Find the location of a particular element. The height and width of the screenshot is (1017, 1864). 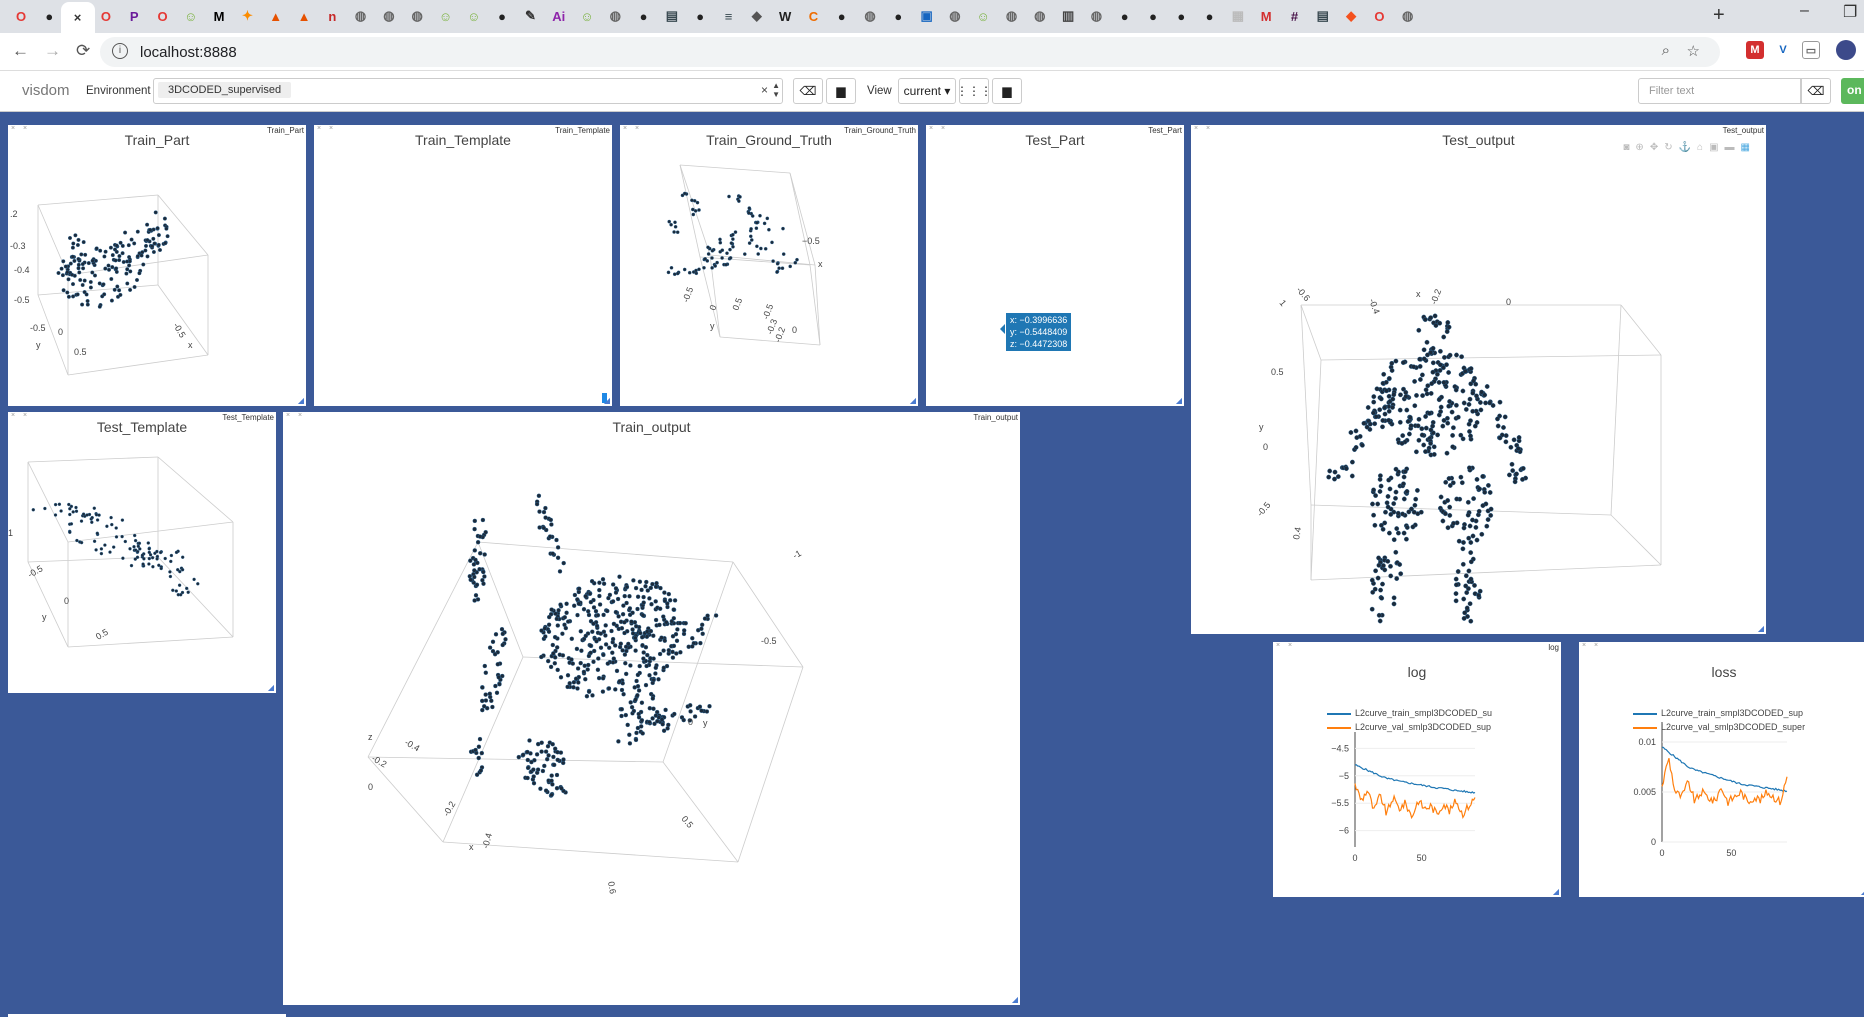

profile-avatar is located at coordinates (1846, 50).